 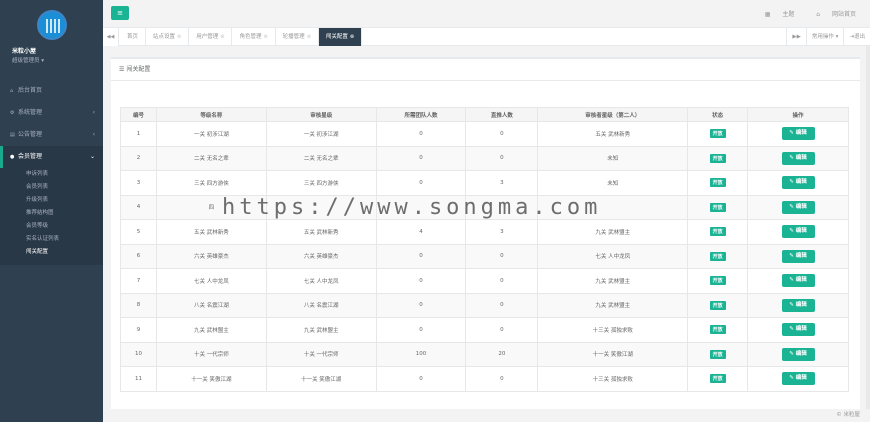 I want to click on avatar, so click(x=51, y=25).